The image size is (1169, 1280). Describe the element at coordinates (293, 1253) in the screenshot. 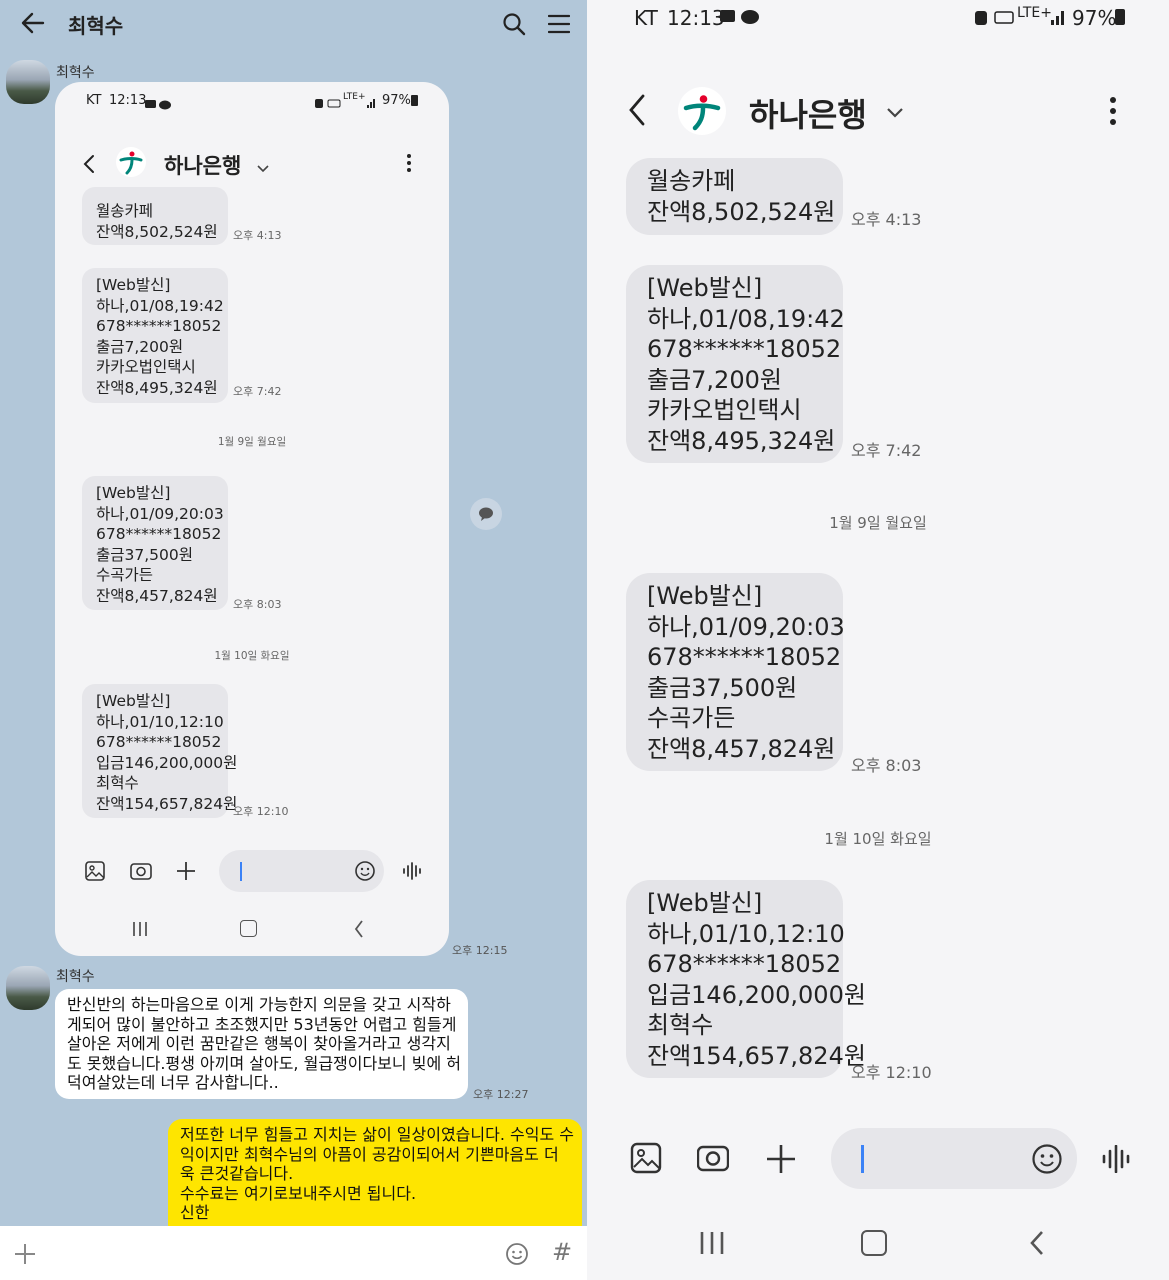

I see `chat-input-bar: #` at that location.